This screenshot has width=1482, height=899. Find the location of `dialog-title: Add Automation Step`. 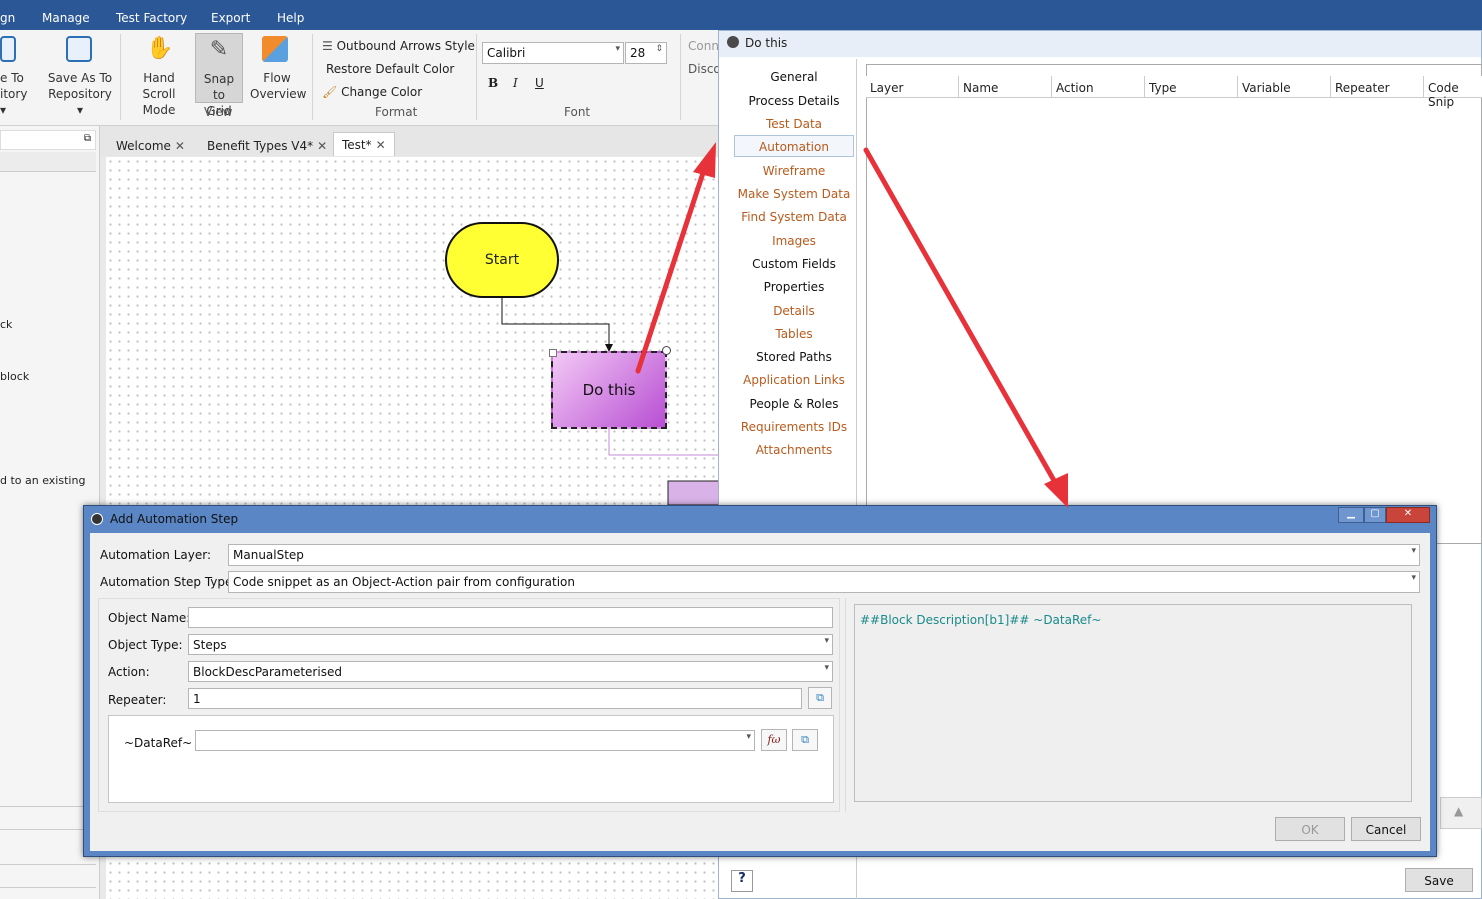

dialog-title: Add Automation Step is located at coordinates (174, 519).